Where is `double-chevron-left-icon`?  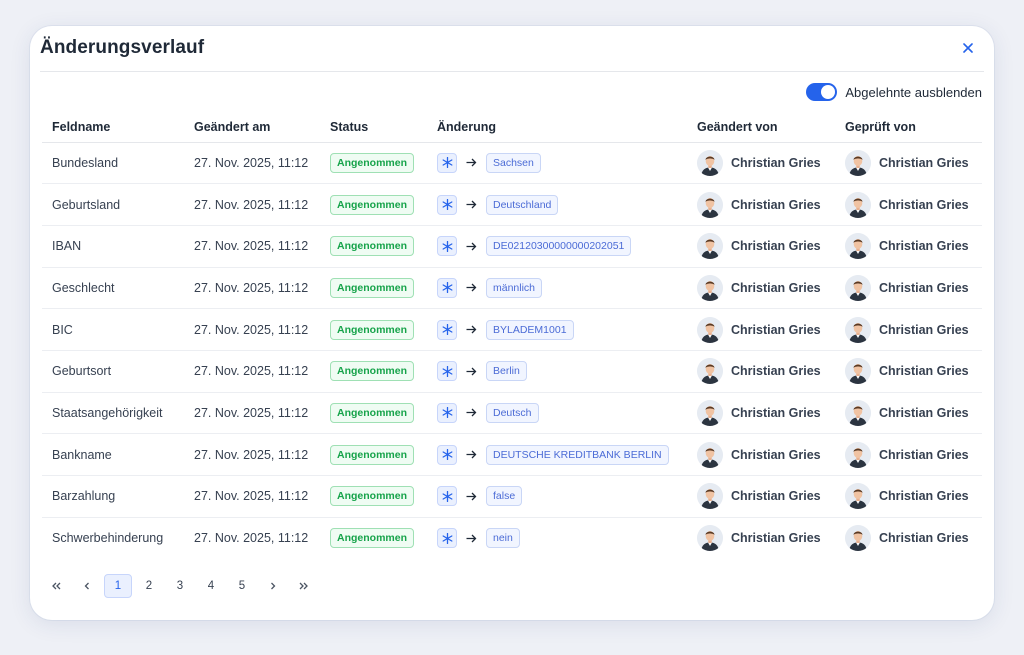 double-chevron-left-icon is located at coordinates (56, 586).